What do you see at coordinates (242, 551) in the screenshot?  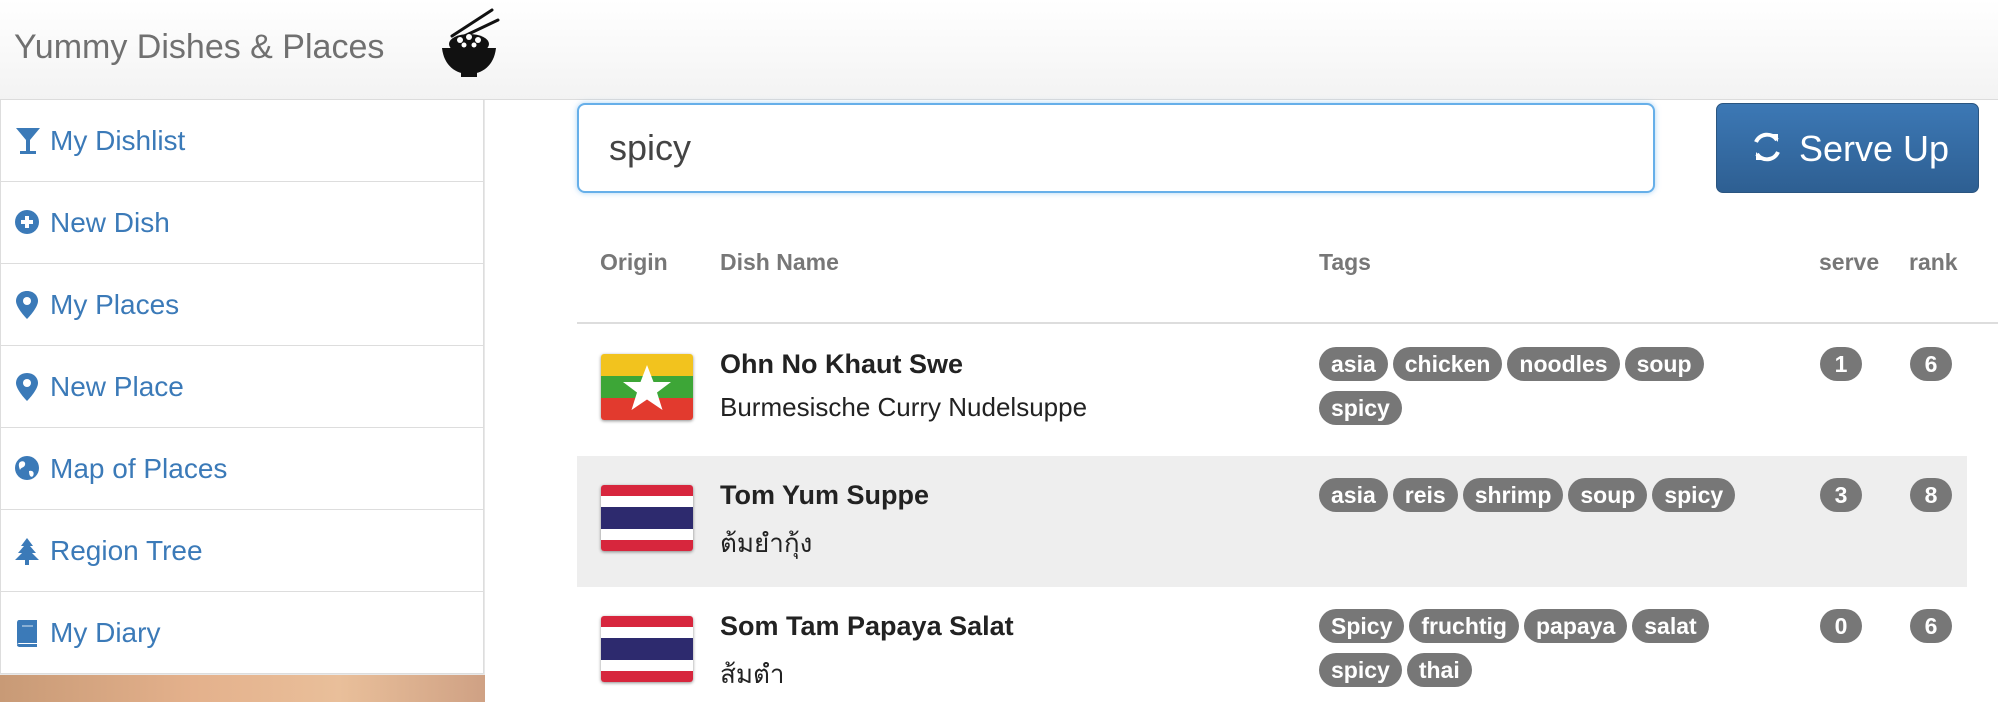 I see `sidebar-item-region-tree: Region Tree` at bounding box center [242, 551].